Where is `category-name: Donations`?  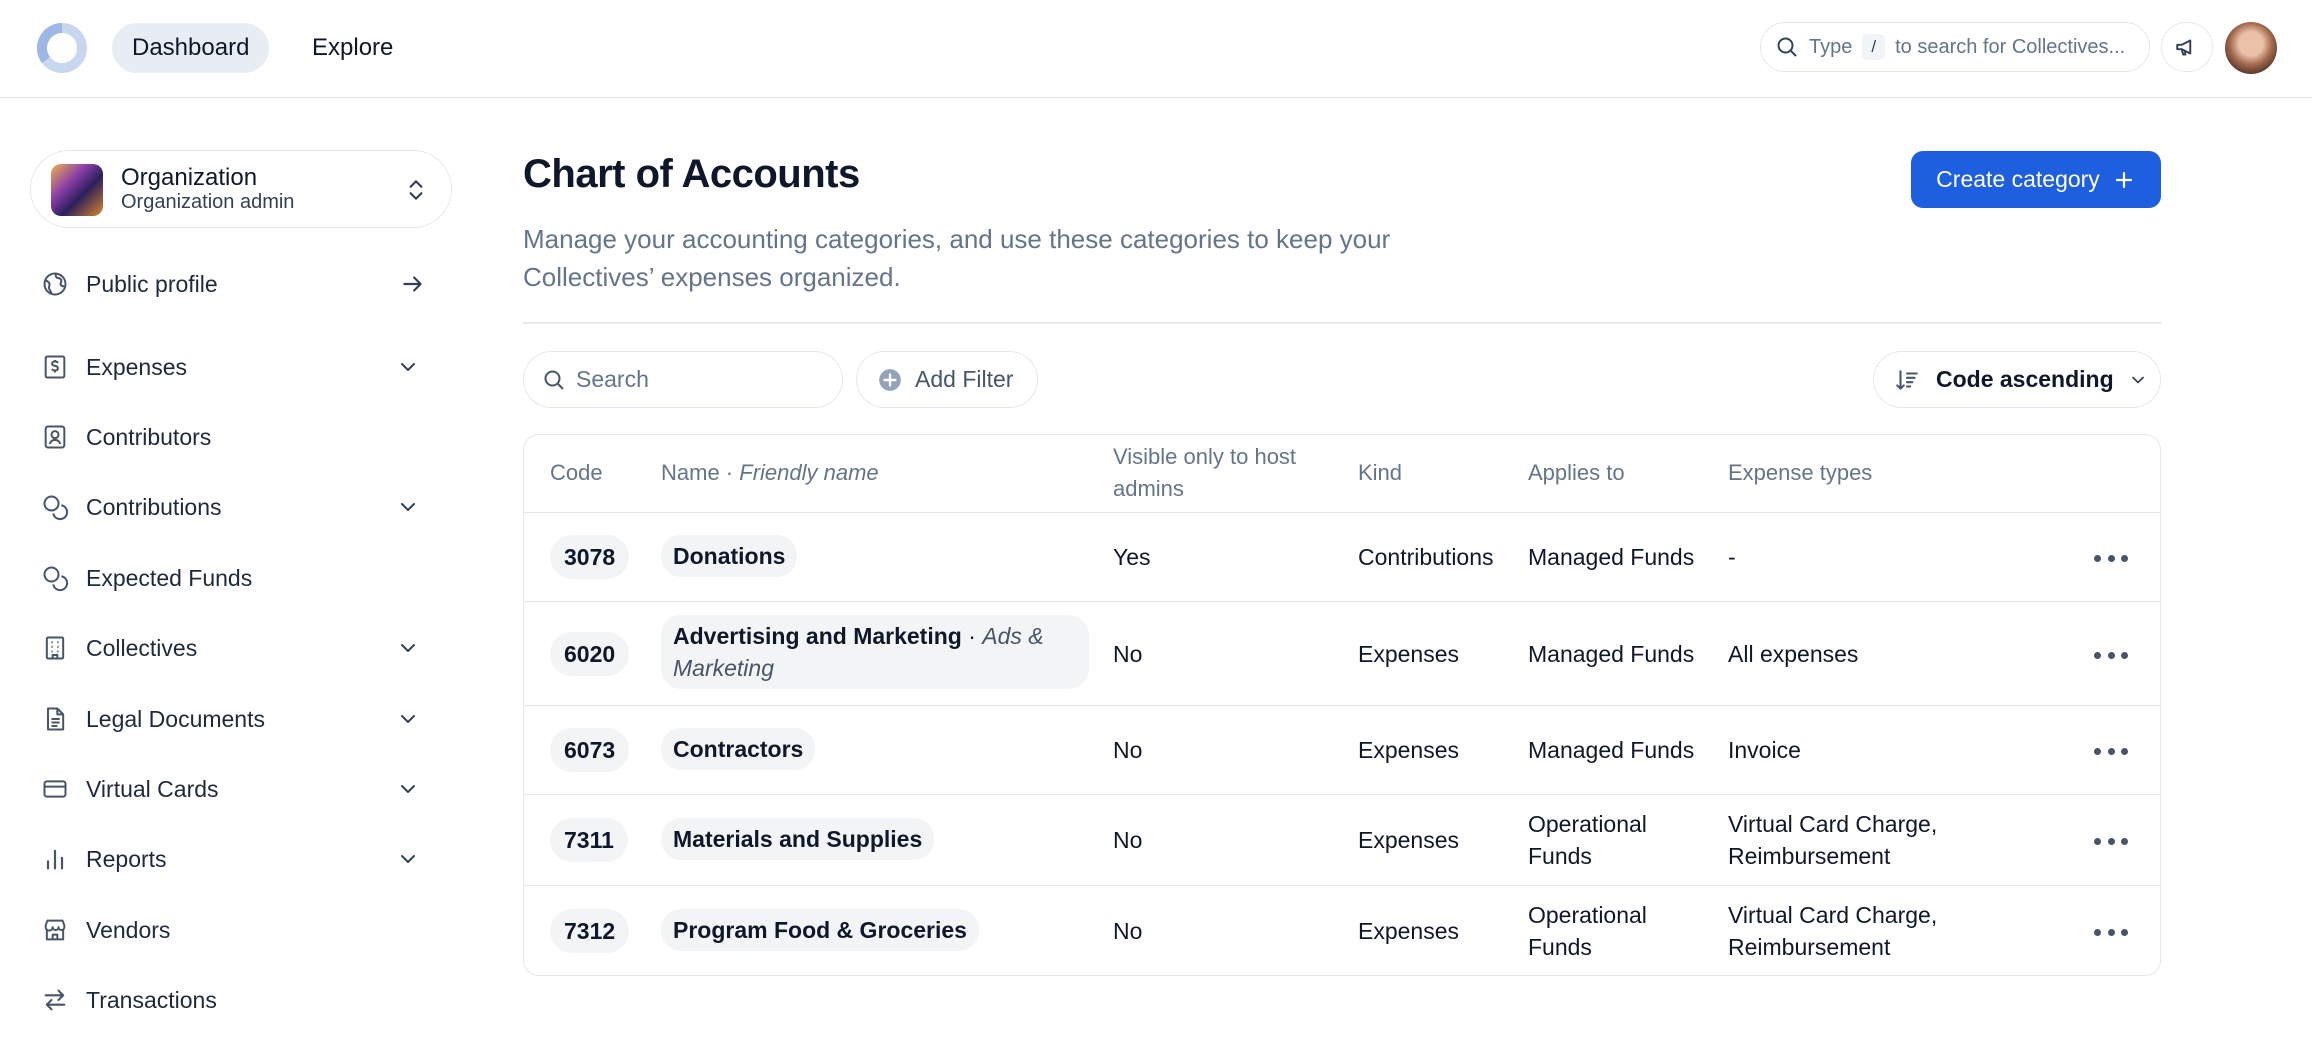
category-name: Donations is located at coordinates (729, 556).